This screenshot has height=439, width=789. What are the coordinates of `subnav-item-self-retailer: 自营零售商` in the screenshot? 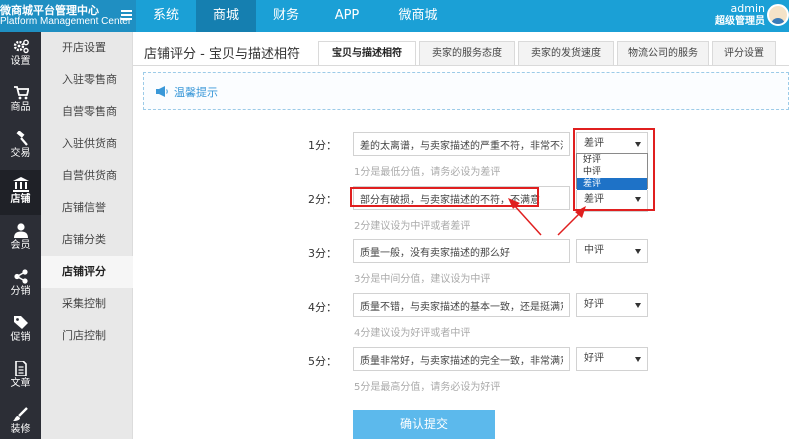 It's located at (87, 112).